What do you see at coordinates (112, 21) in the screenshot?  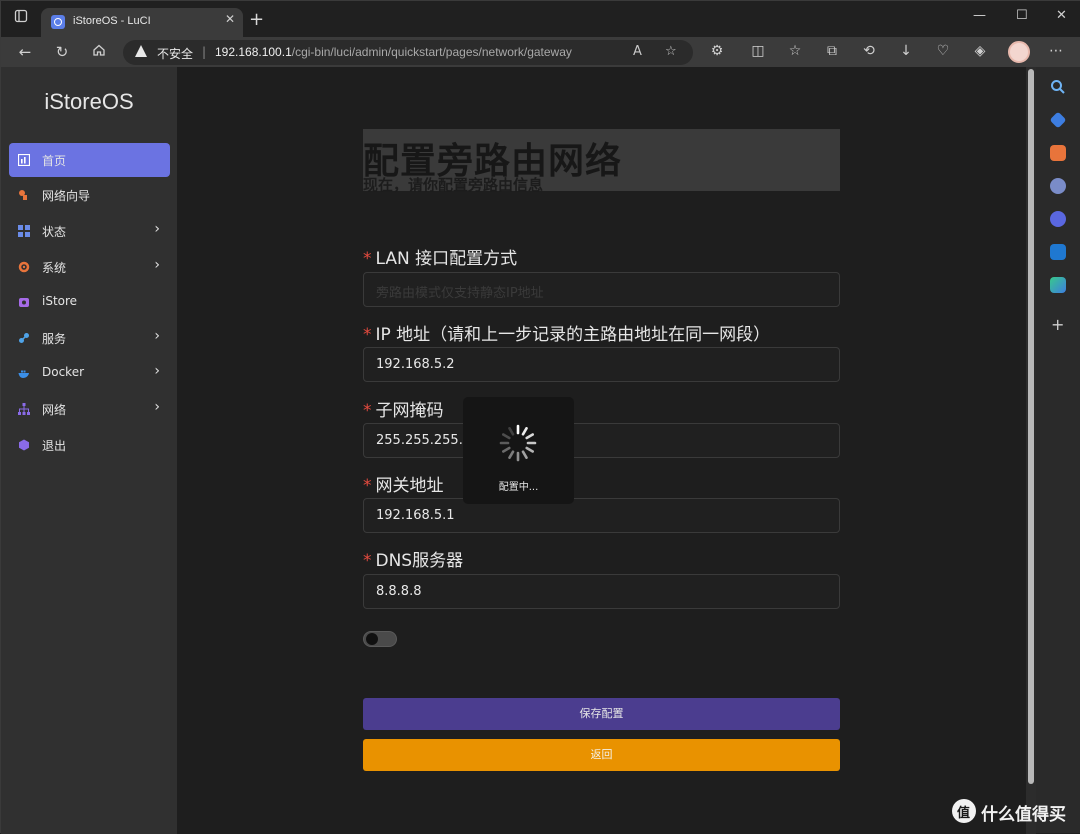 I see `tab-title: iStoreOS - LuCI` at bounding box center [112, 21].